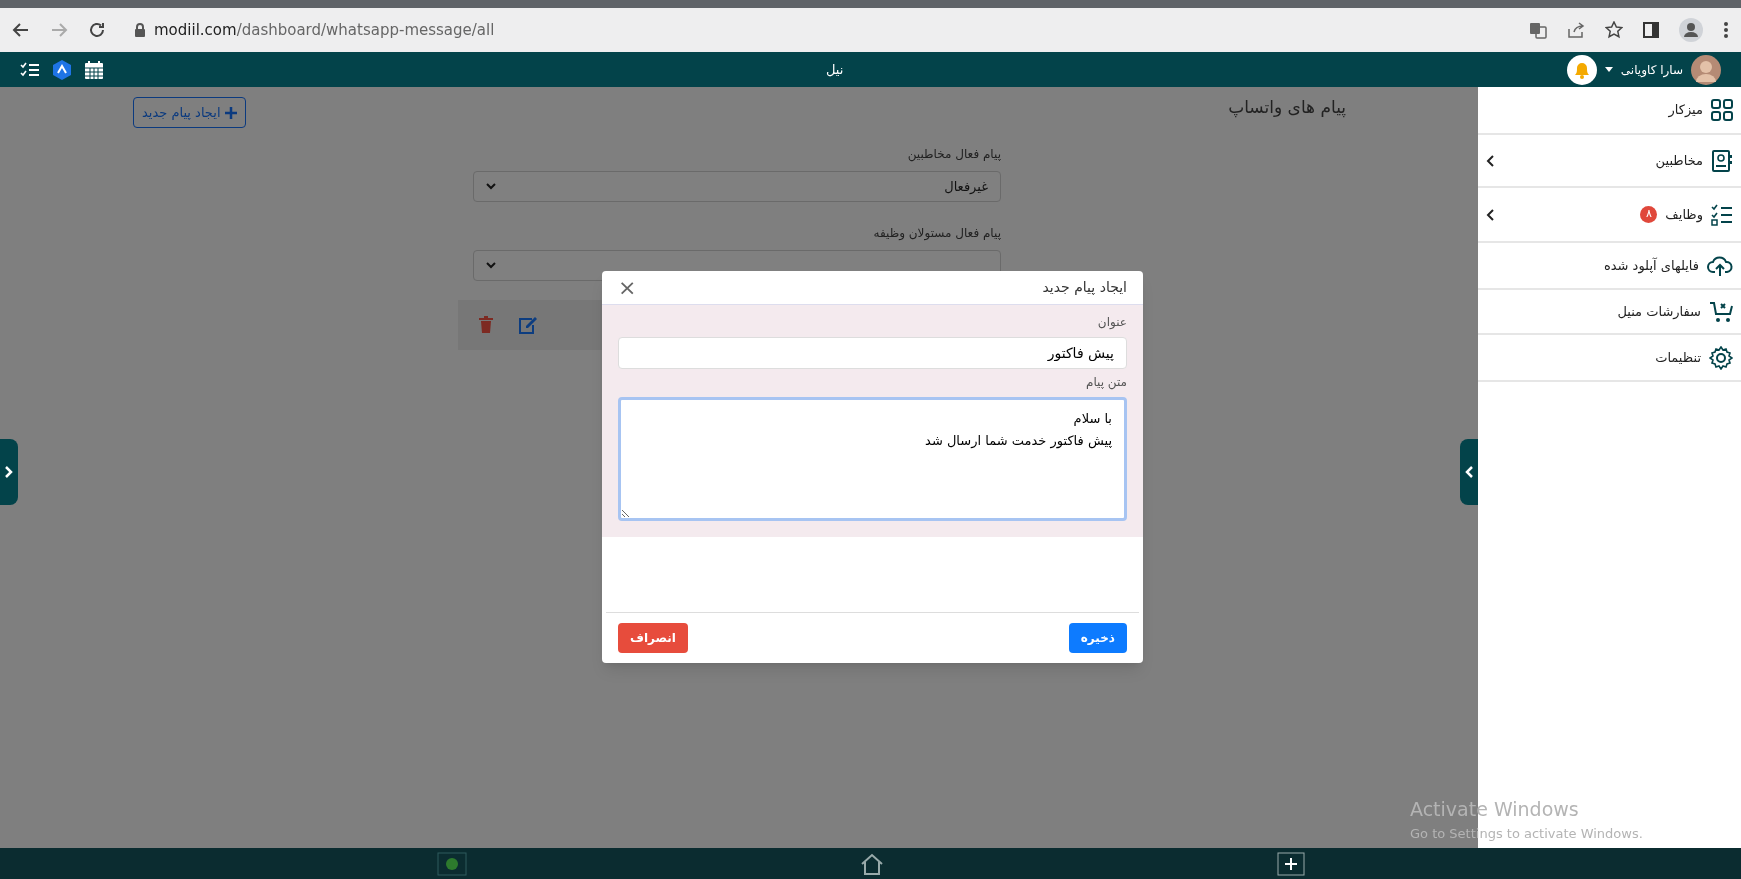 The image size is (1741, 879). What do you see at coordinates (1287, 108) in the screenshot?
I see `page-title: پیام های واتساپ` at bounding box center [1287, 108].